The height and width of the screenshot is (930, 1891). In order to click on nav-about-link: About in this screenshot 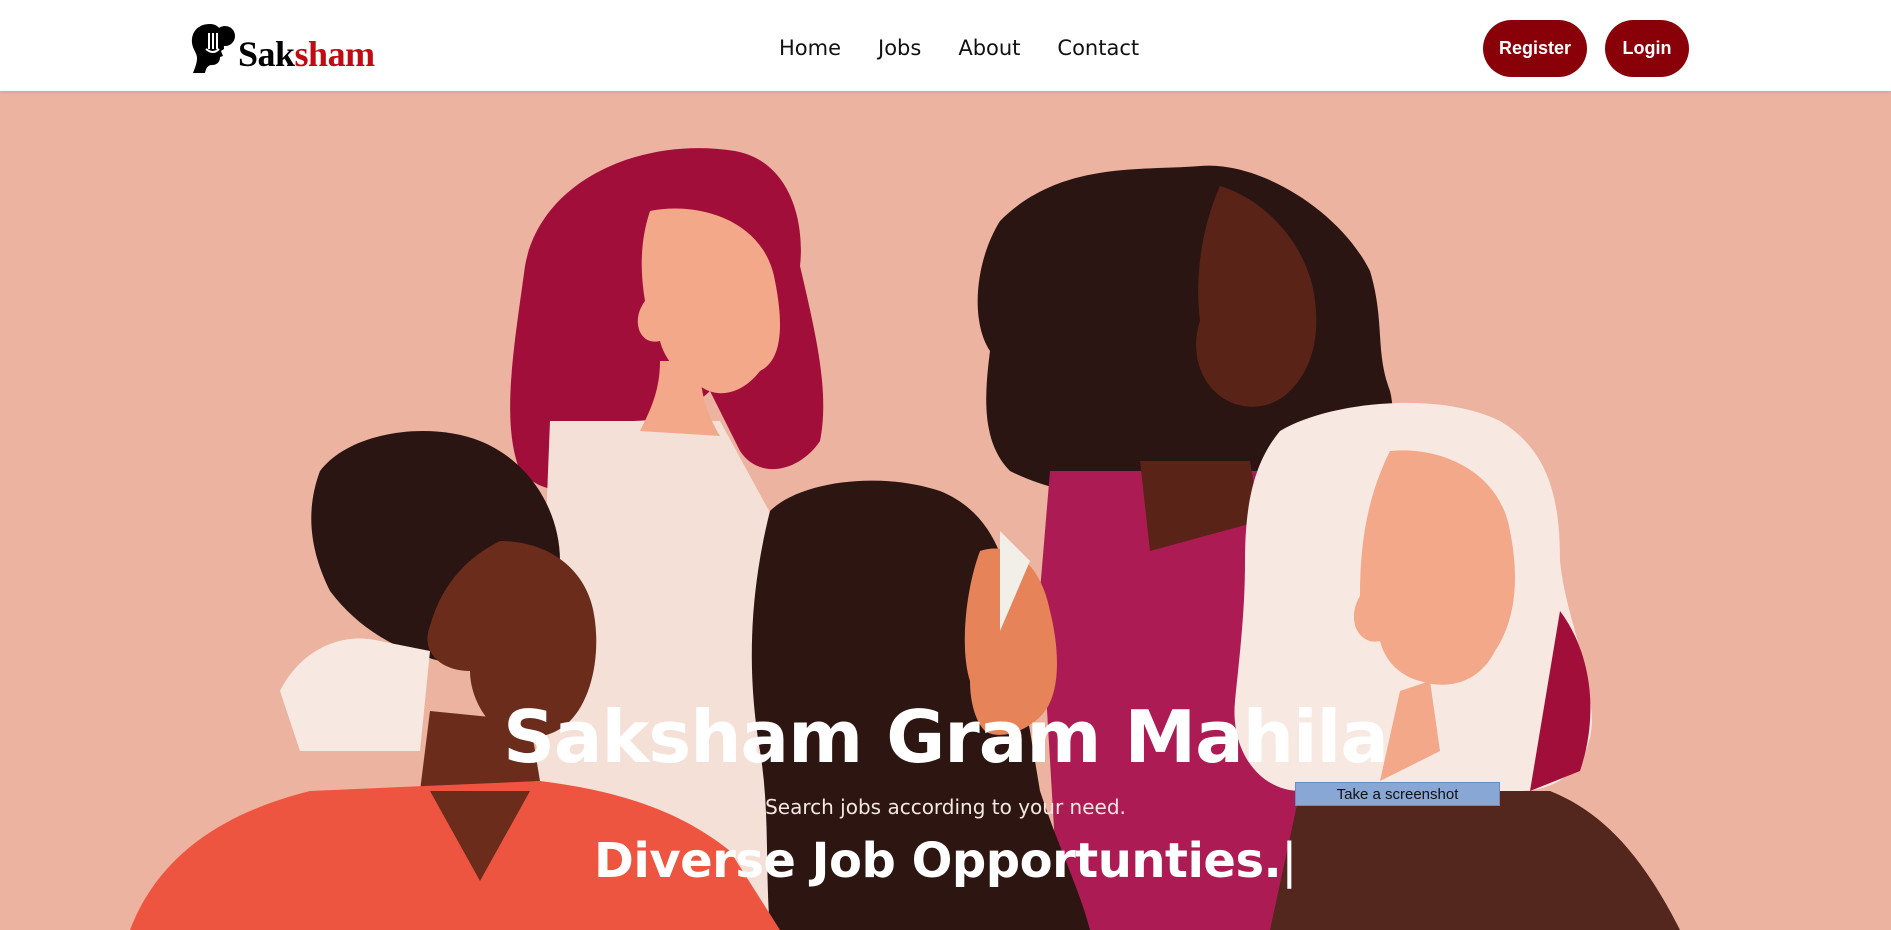, I will do `click(989, 48)`.